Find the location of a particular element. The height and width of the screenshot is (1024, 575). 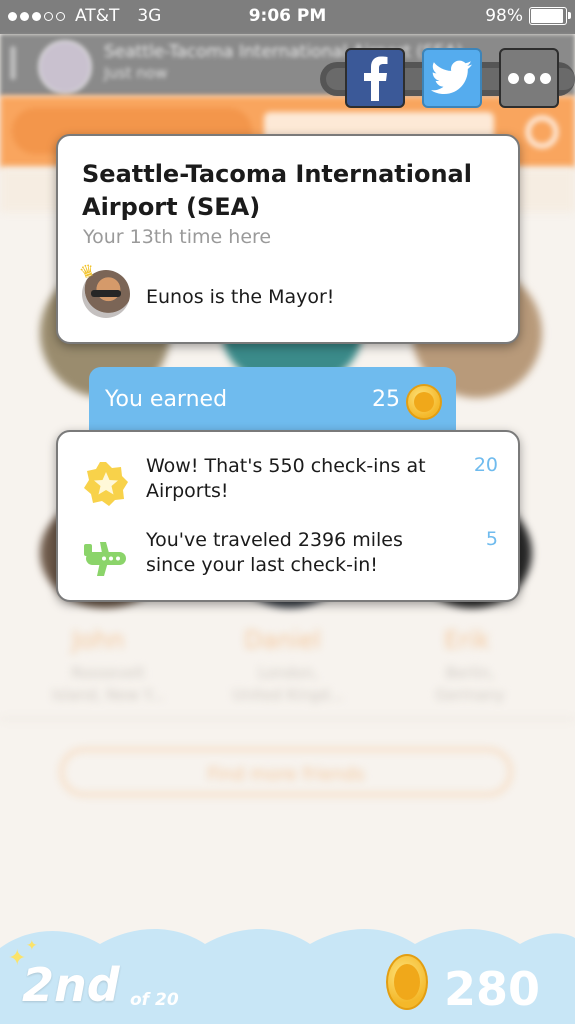

coin-total: 280 is located at coordinates (492, 989).